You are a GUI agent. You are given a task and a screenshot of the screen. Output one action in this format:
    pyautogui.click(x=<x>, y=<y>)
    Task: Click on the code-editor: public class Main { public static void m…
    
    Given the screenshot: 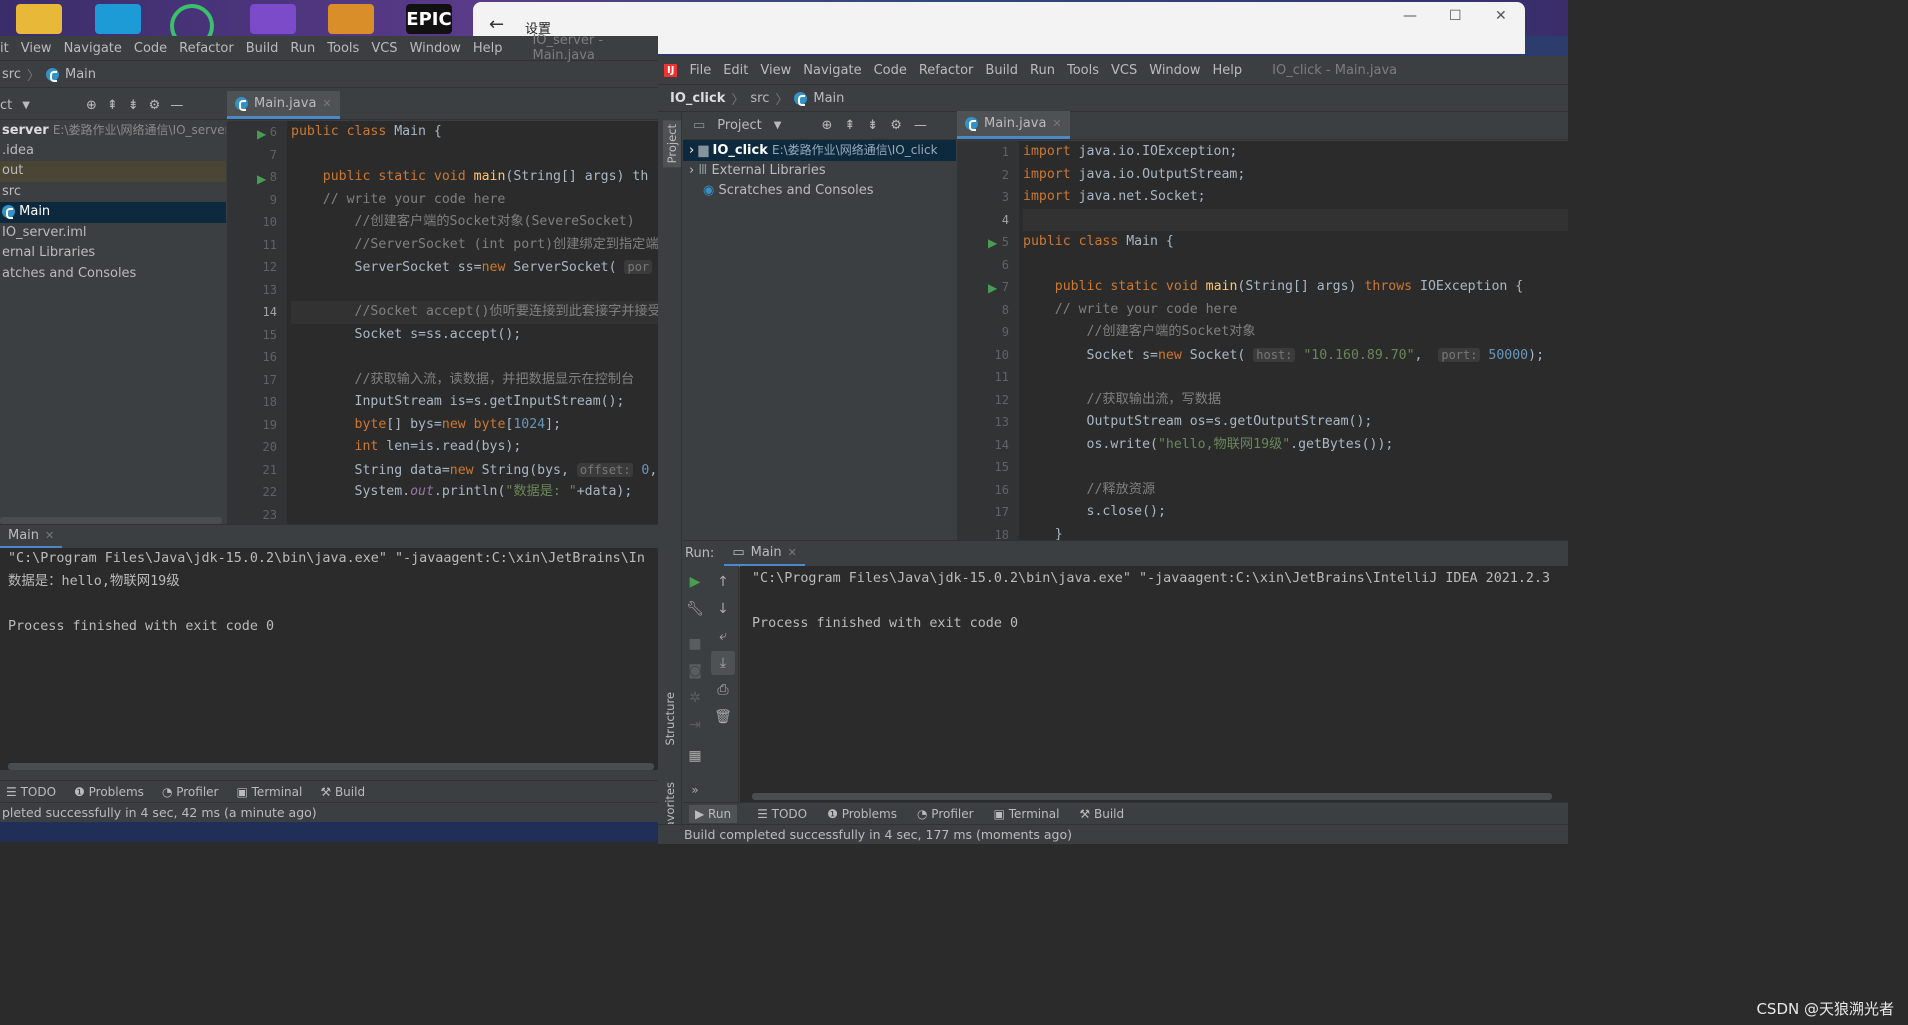 What is the action you would take?
    pyautogui.click(x=472, y=322)
    